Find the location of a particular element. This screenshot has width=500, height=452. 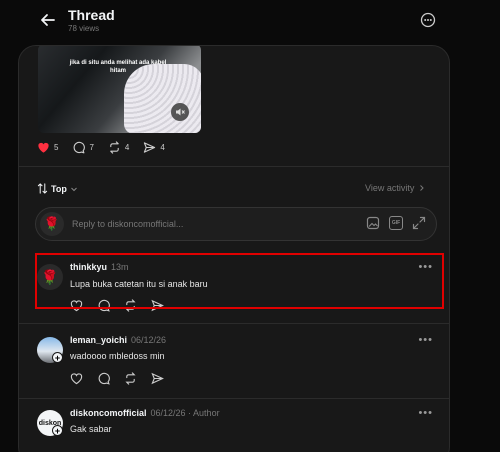

more-options-icon is located at coordinates (428, 20).